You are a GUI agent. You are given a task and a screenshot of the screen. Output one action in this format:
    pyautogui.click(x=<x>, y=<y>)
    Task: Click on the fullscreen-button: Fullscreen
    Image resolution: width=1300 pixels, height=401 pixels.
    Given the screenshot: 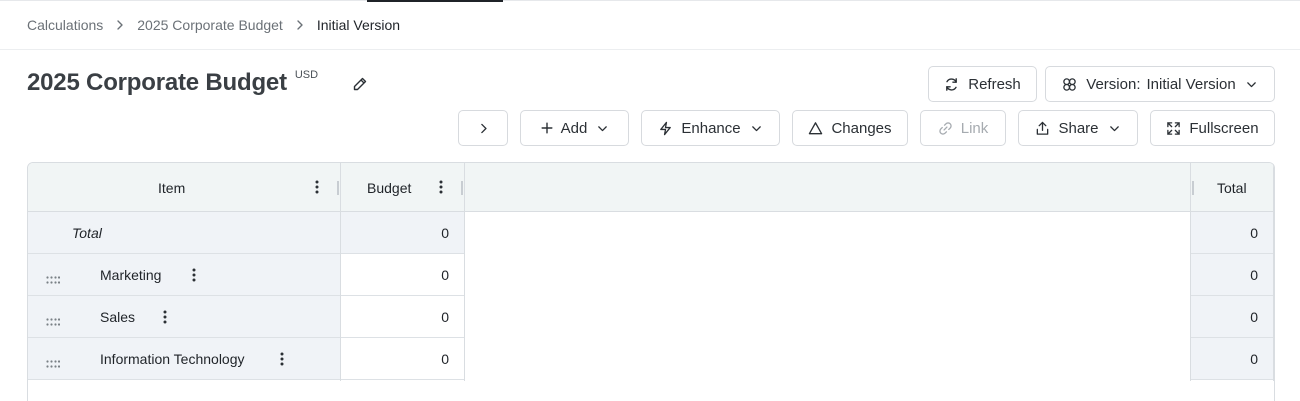 What is the action you would take?
    pyautogui.click(x=1212, y=128)
    